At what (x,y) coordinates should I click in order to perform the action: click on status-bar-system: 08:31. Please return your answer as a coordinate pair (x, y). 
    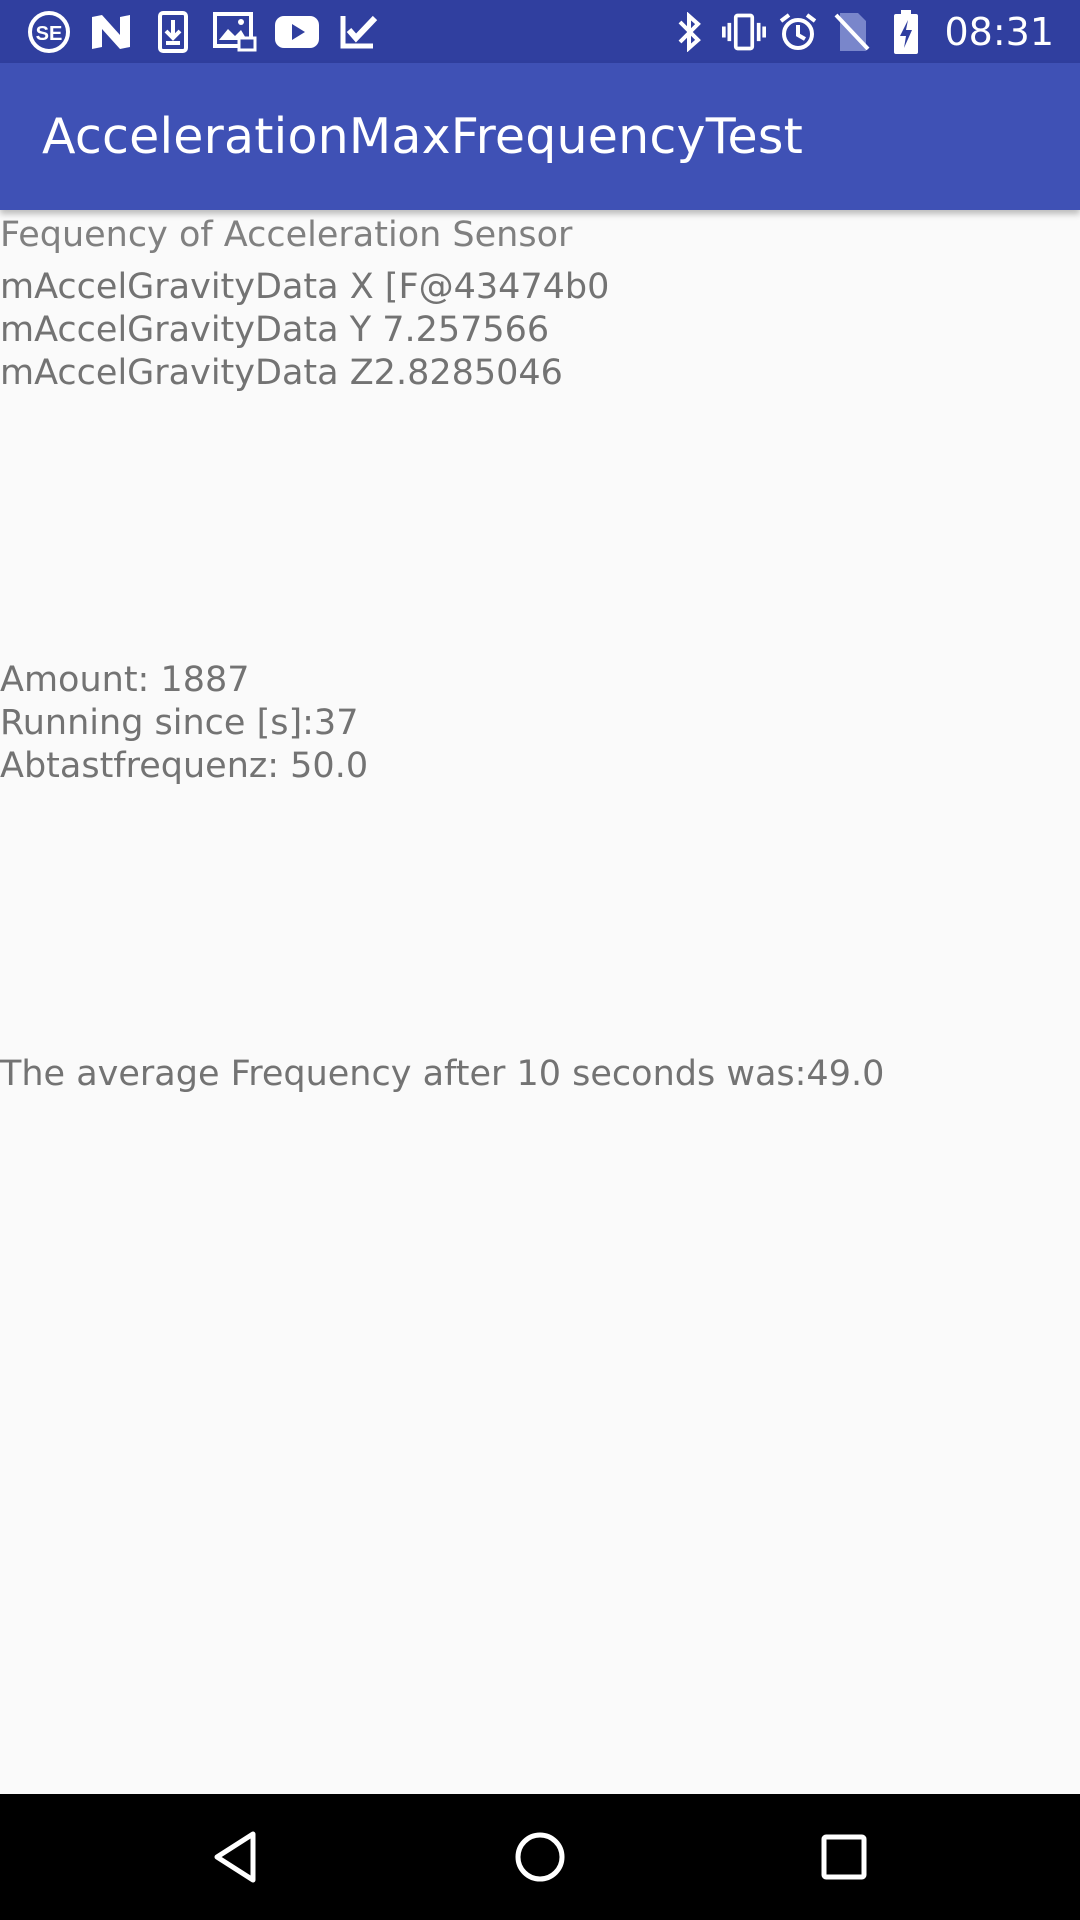
    Looking at the image, I should click on (861, 31).